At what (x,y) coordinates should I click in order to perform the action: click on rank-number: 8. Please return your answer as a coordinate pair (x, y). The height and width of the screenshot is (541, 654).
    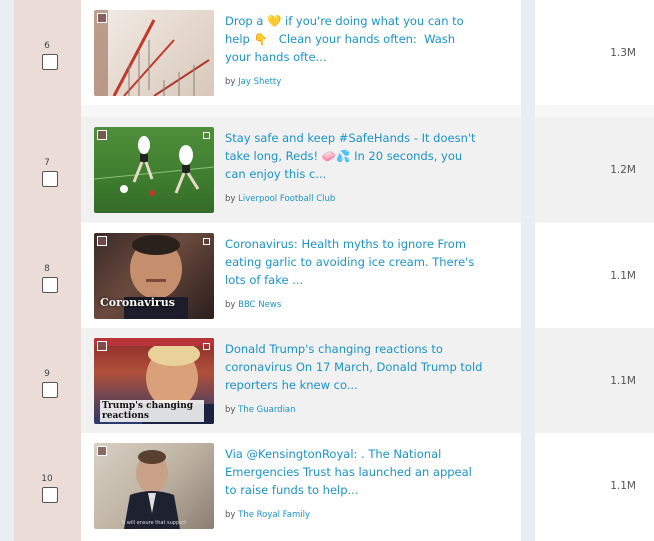
    Looking at the image, I should click on (47, 269).